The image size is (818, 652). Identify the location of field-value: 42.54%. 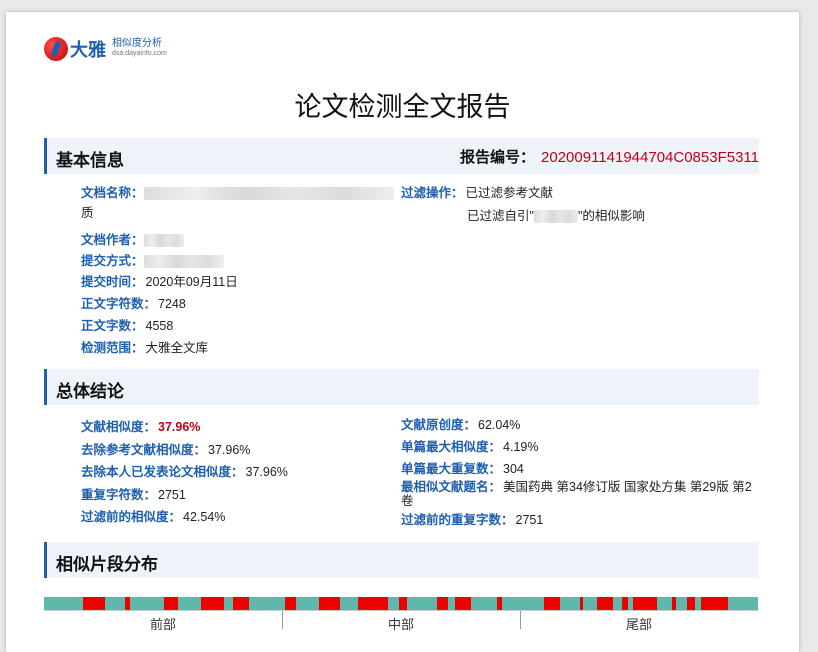
(204, 517).